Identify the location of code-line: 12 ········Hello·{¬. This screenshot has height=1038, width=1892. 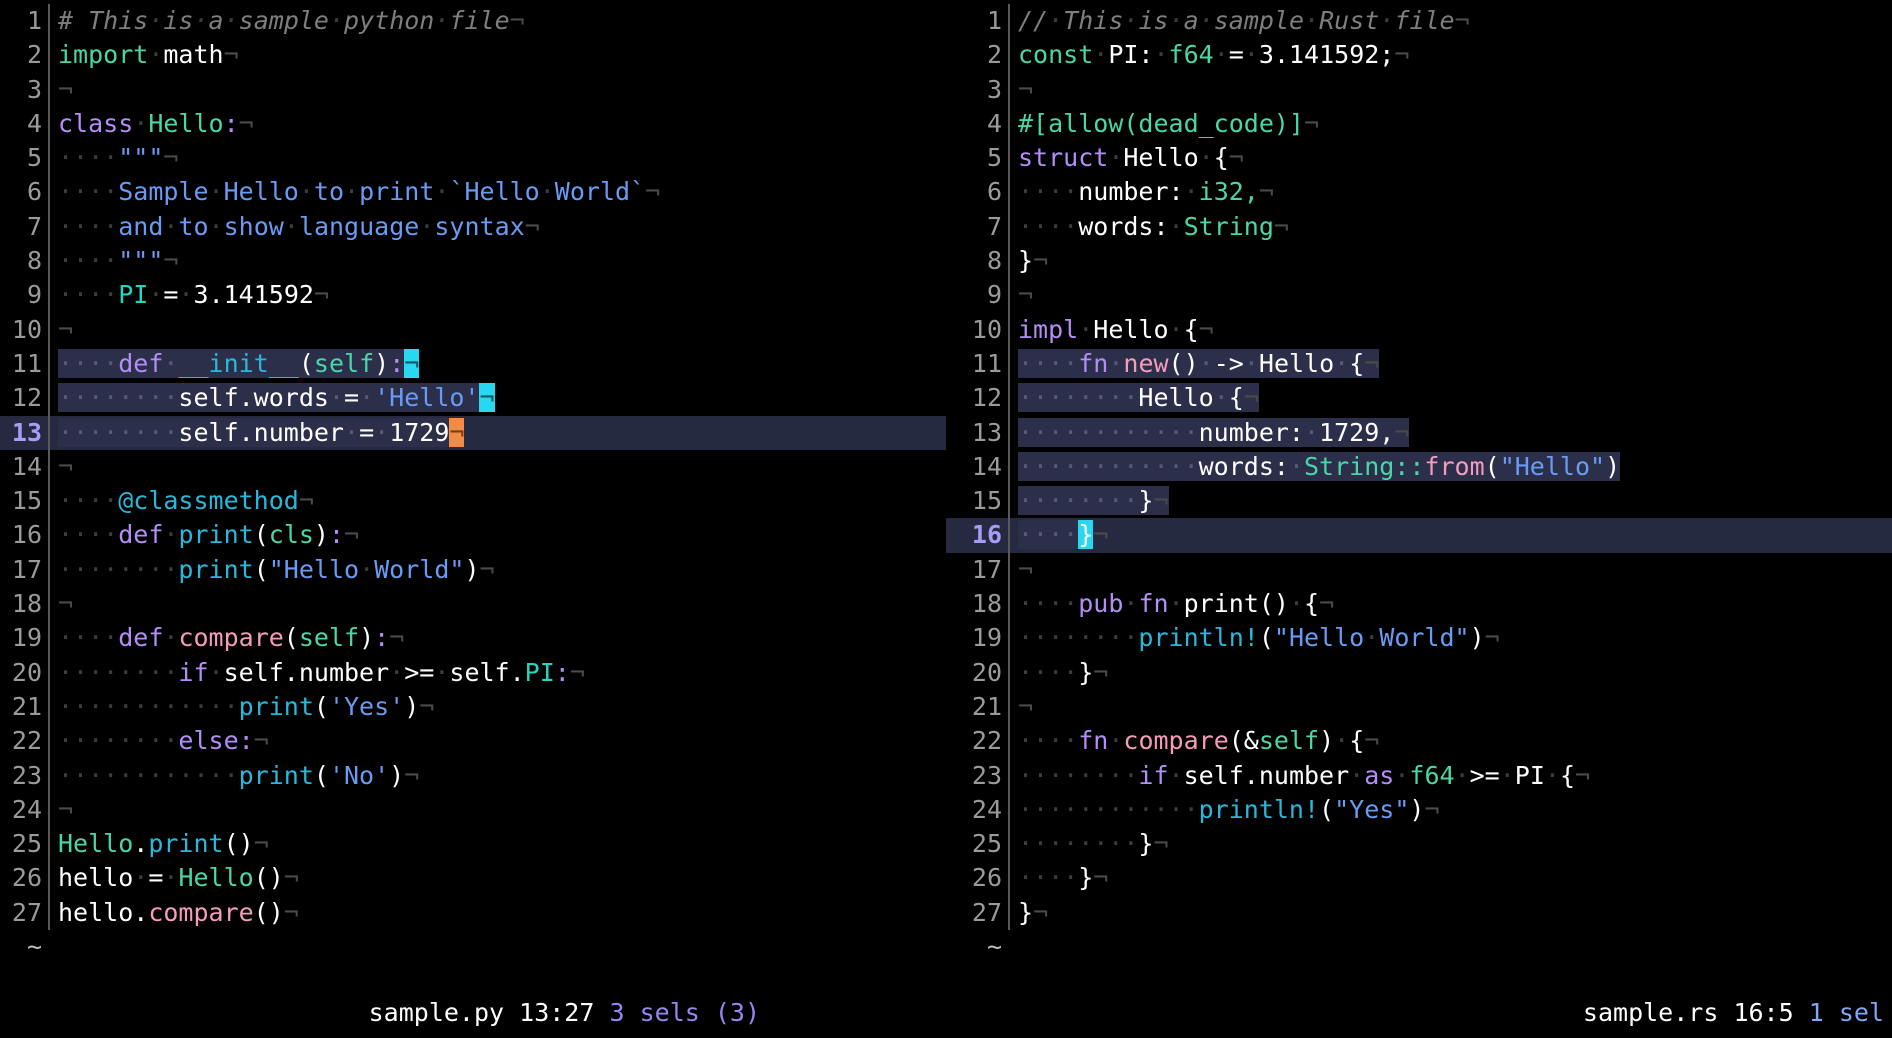
(1419, 398).